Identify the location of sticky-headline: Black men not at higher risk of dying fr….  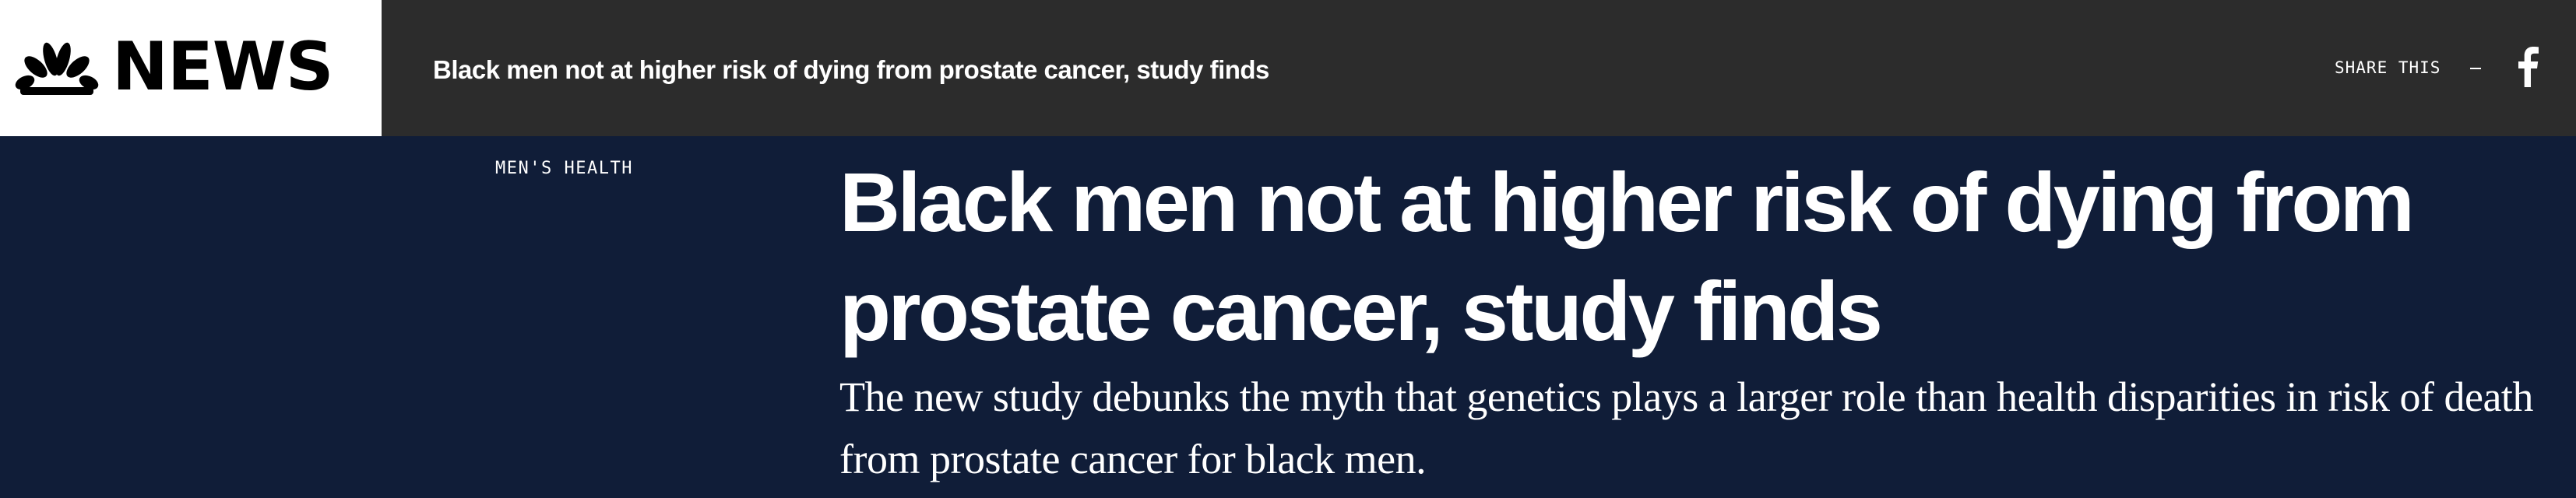
(851, 69).